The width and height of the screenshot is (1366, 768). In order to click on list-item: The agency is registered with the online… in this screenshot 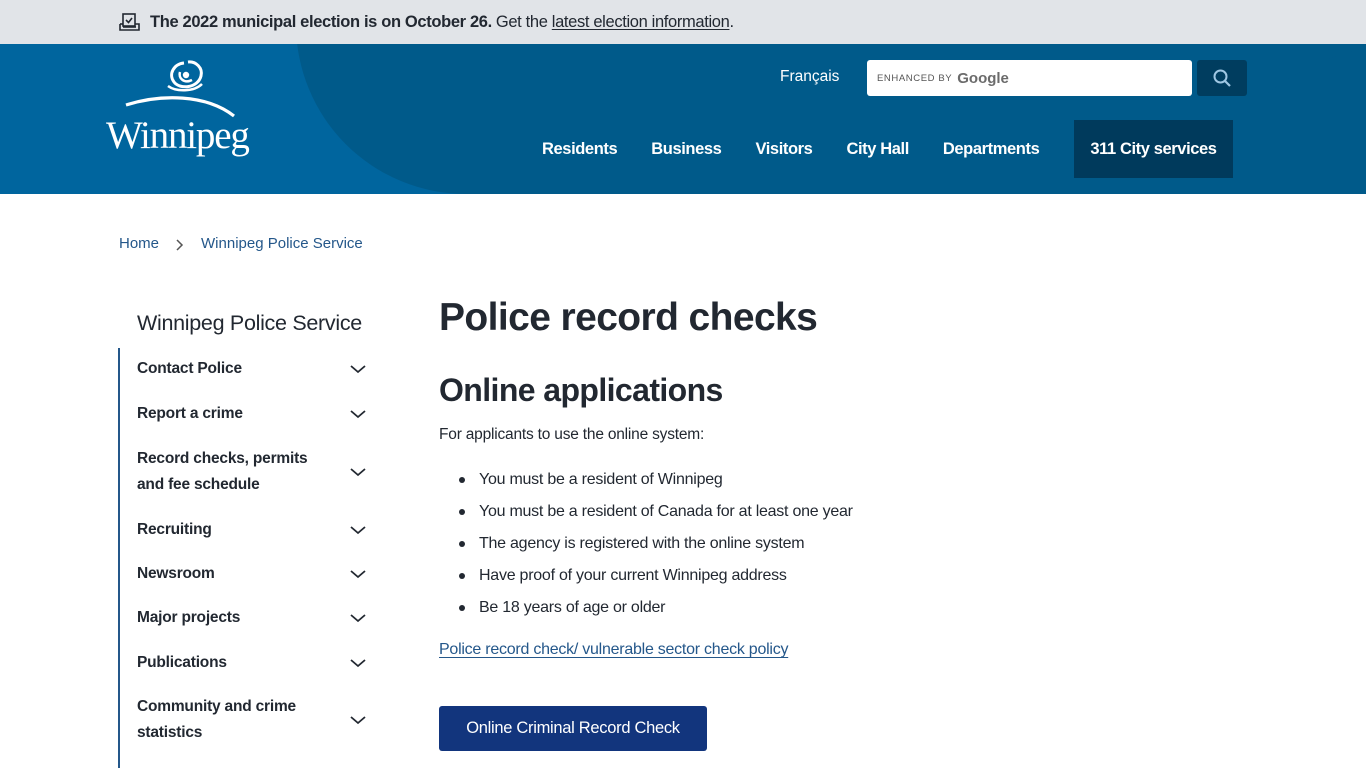, I will do `click(656, 547)`.